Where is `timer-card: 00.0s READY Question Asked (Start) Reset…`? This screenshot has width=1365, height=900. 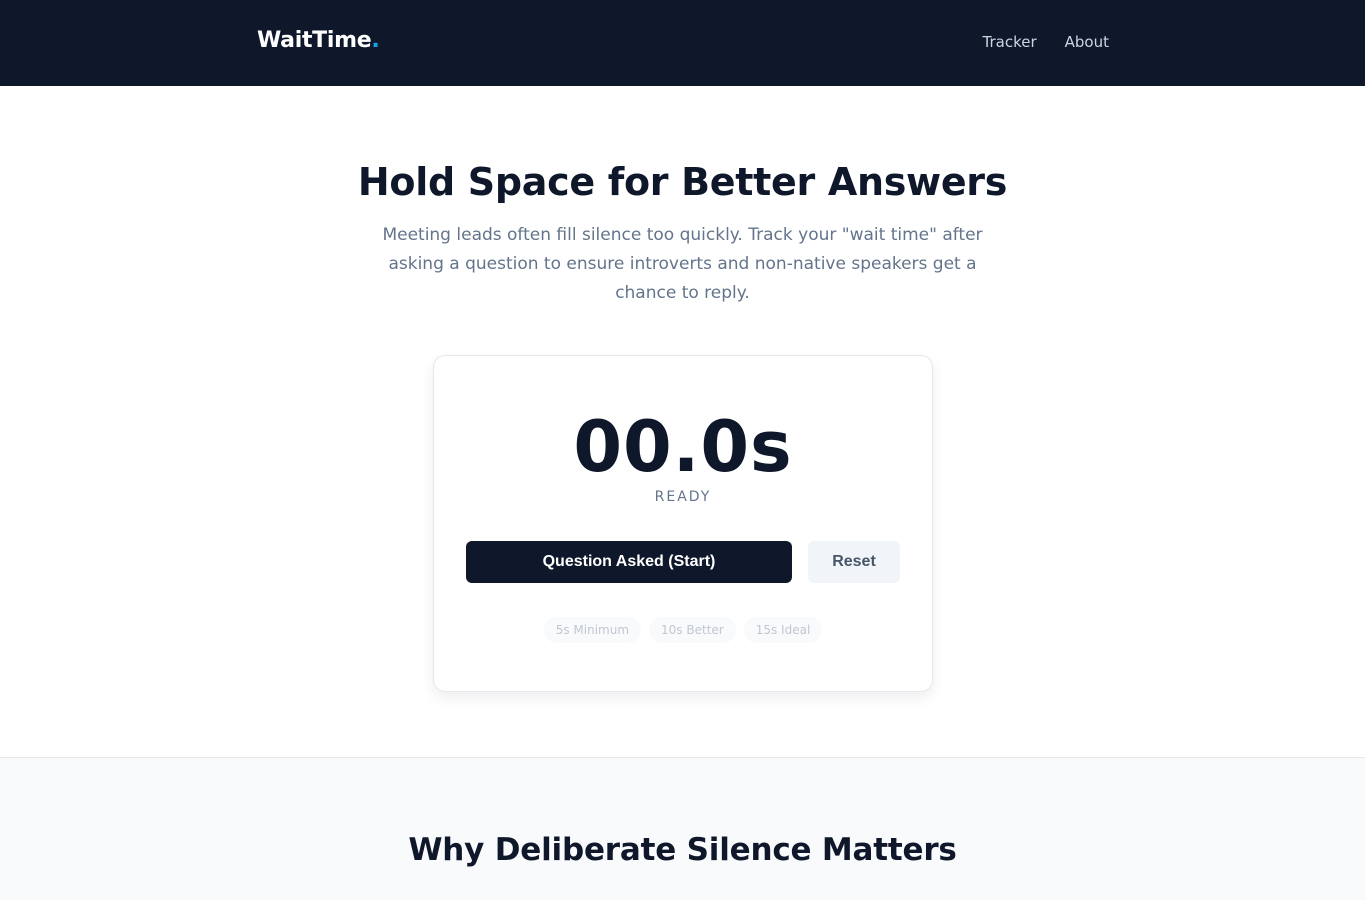 timer-card: 00.0s READY Question Asked (Start) Reset… is located at coordinates (683, 523).